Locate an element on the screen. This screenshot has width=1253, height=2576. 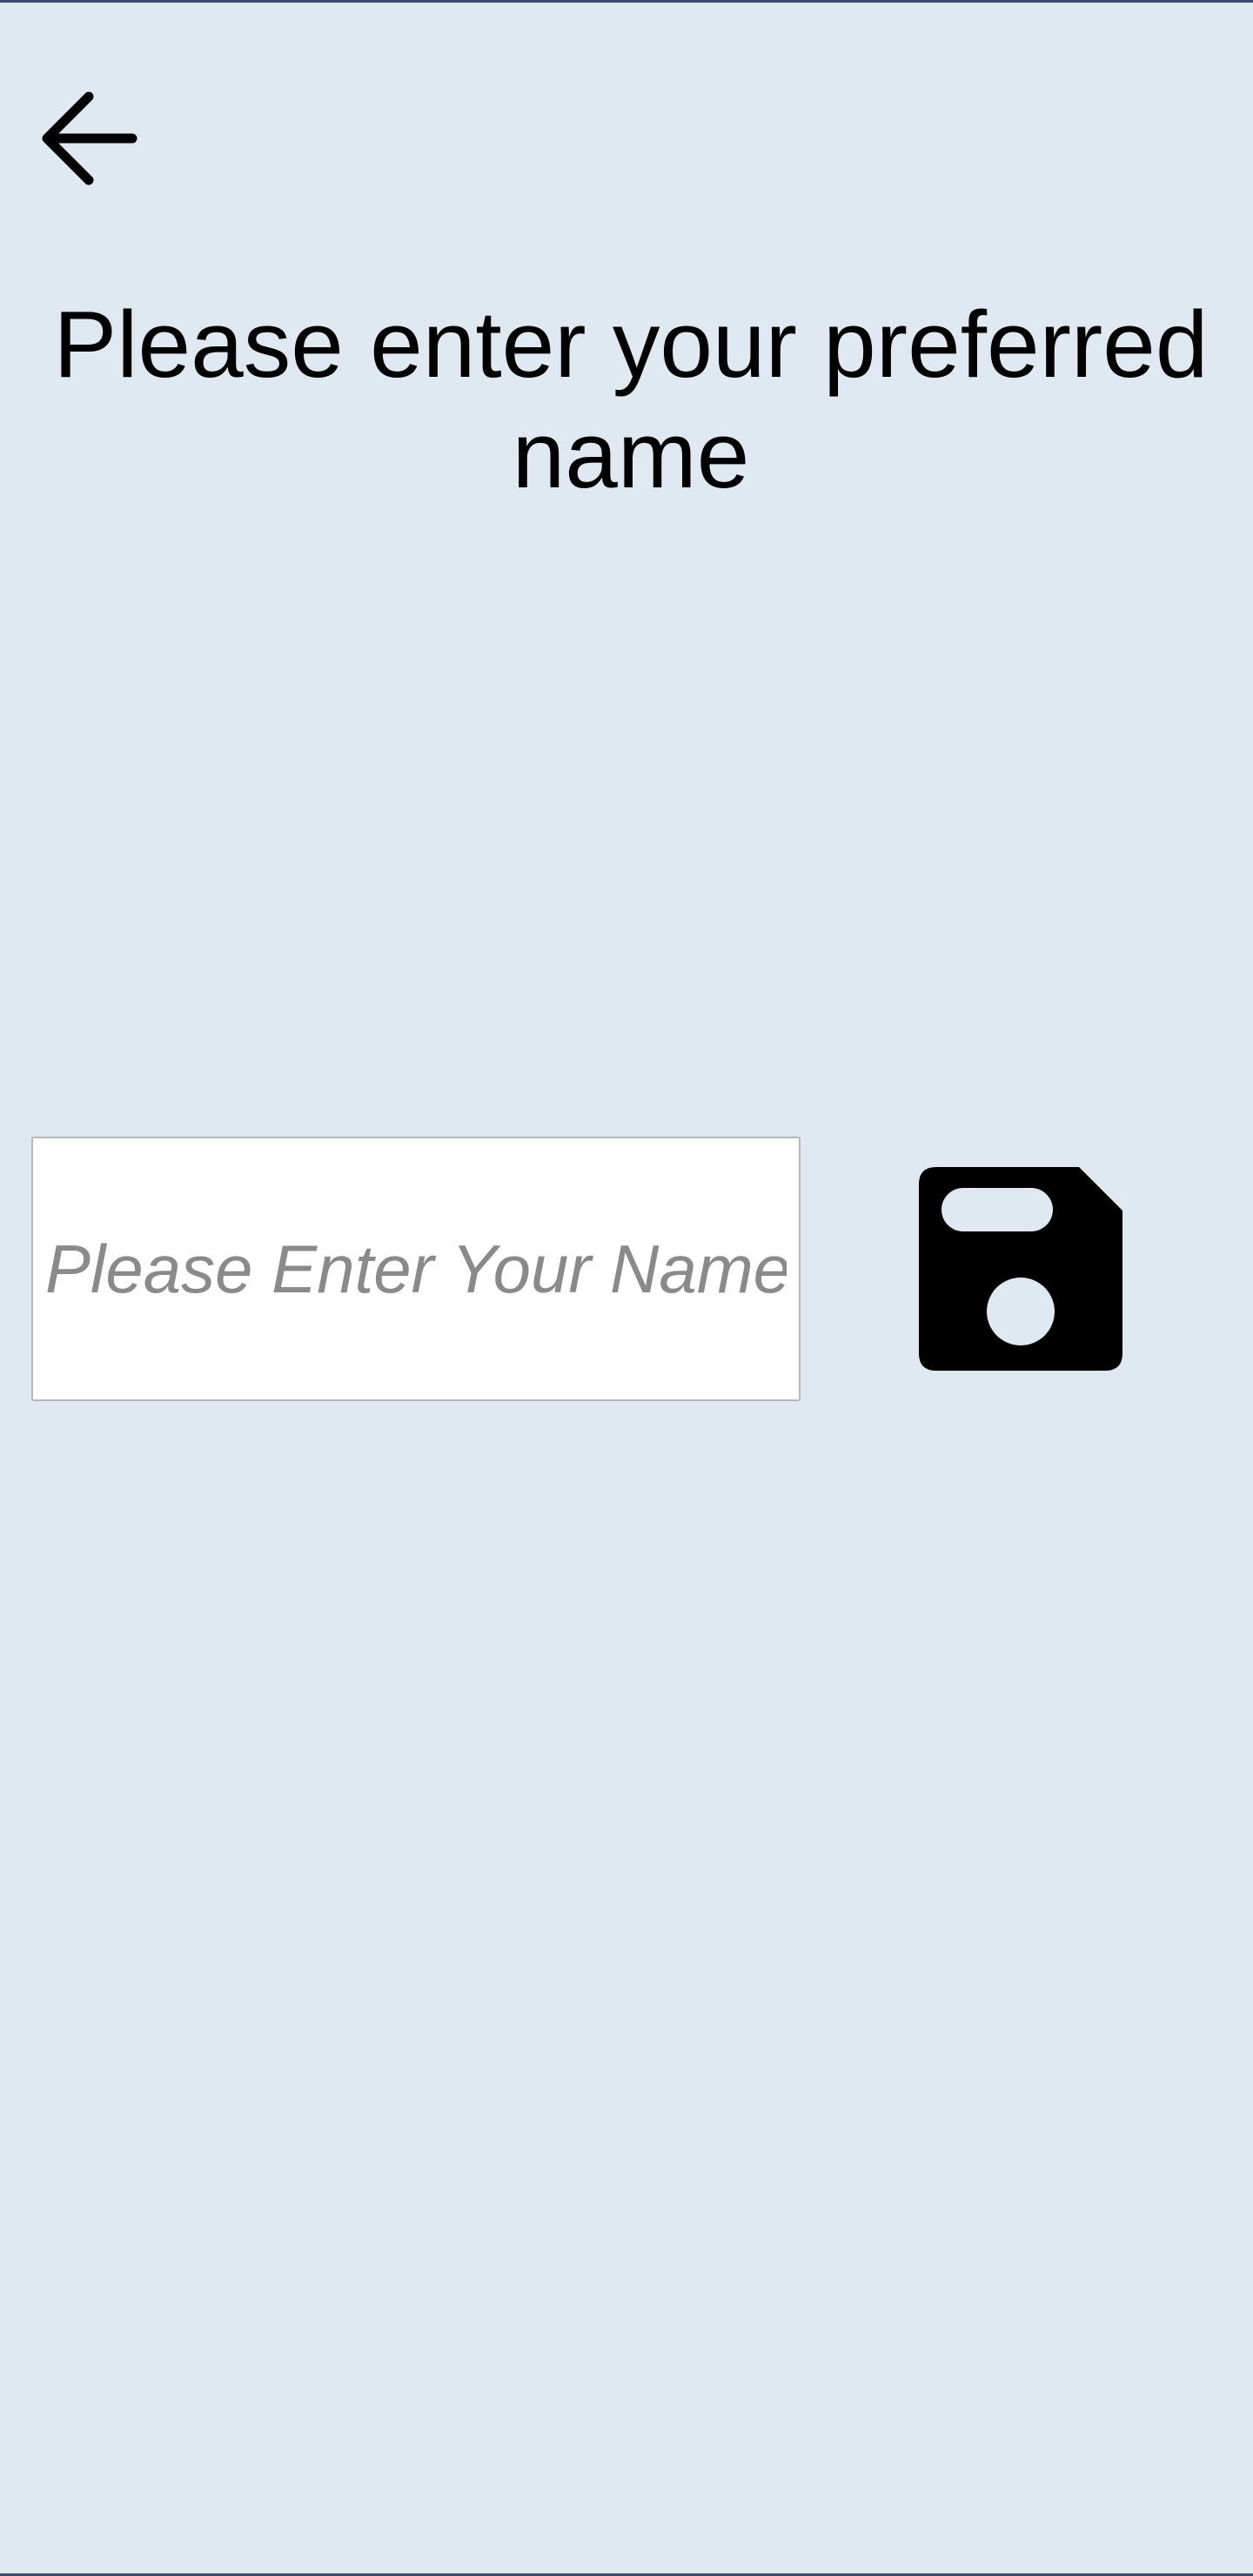
back-button is located at coordinates (93, 138).